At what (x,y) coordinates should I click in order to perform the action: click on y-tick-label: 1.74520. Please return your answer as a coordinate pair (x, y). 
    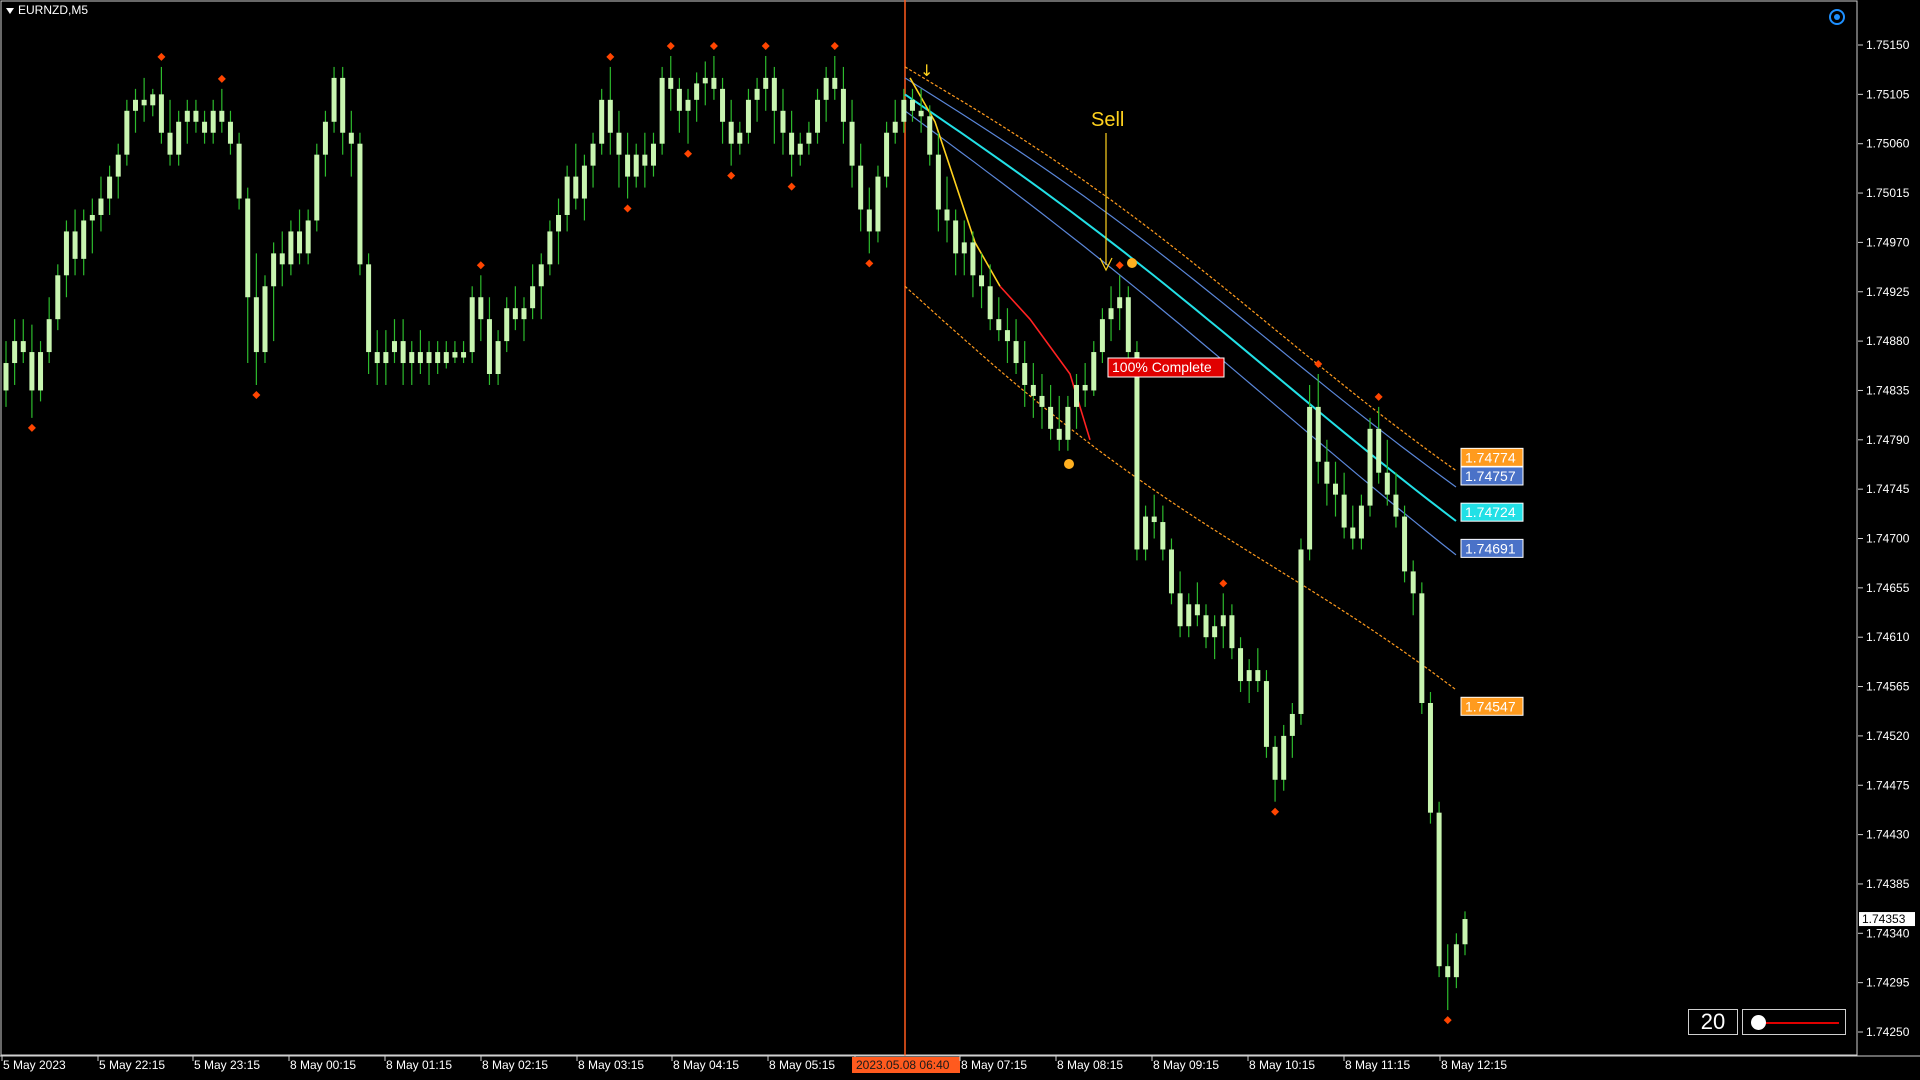
    Looking at the image, I should click on (1888, 736).